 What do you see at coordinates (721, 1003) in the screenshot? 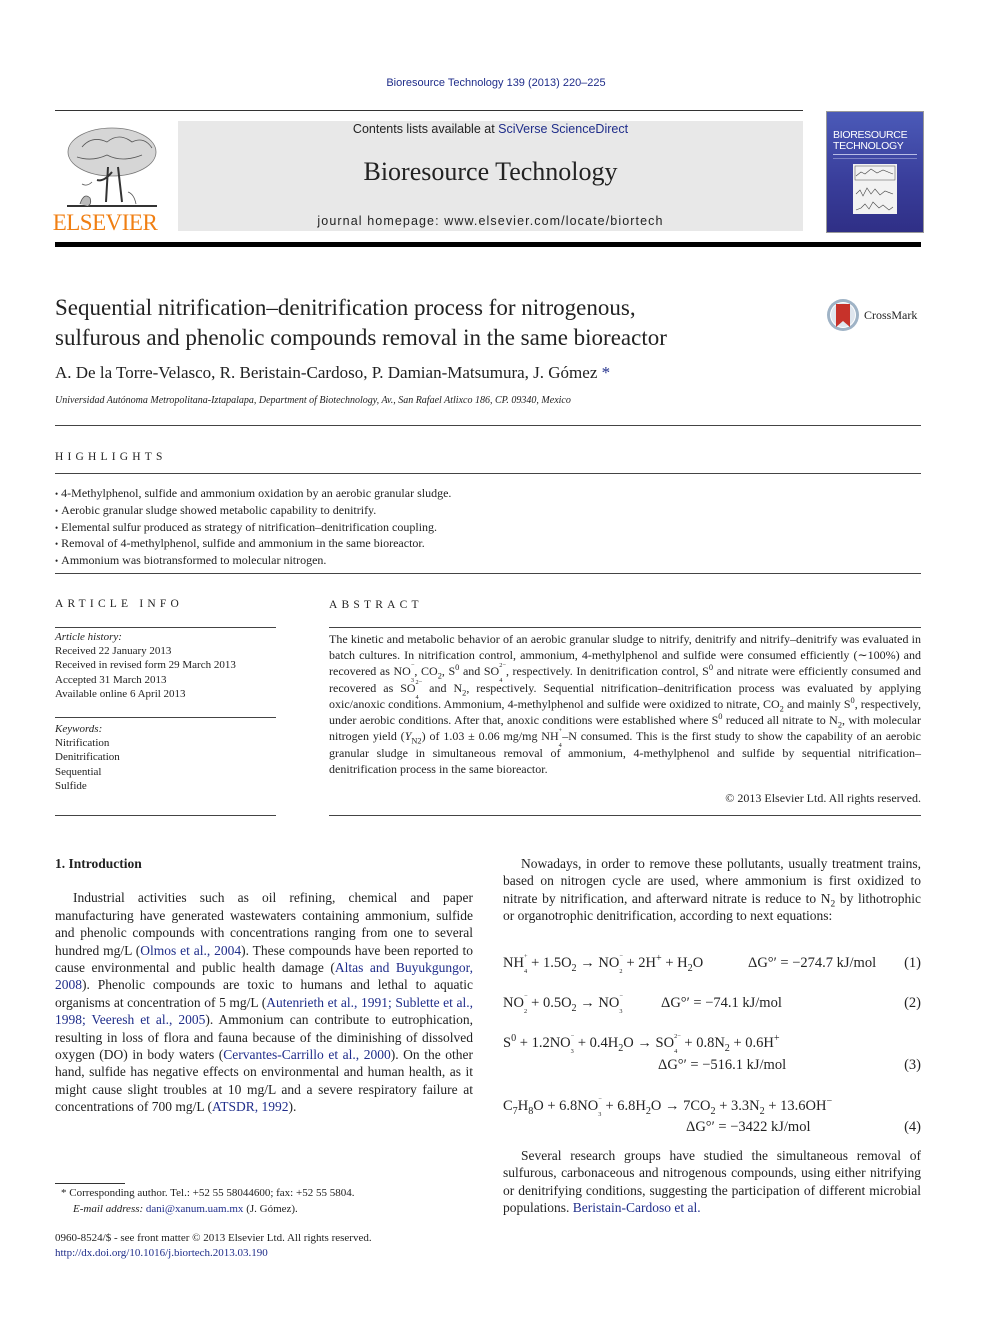
I see `equation-energy: ΔG°′ = −74.1 kJ/mol` at bounding box center [721, 1003].